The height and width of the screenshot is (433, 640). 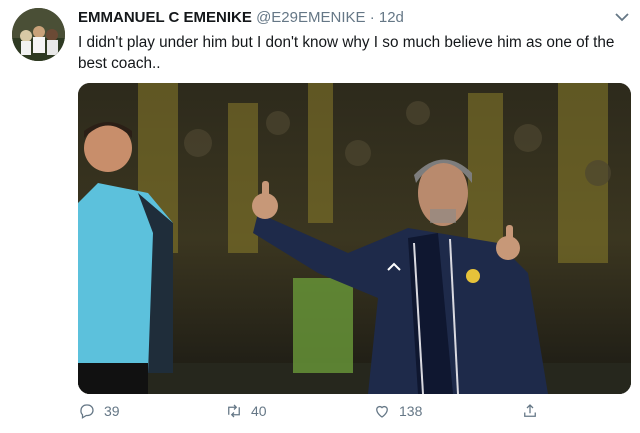 What do you see at coordinates (112, 411) in the screenshot?
I see `reply-count: 39` at bounding box center [112, 411].